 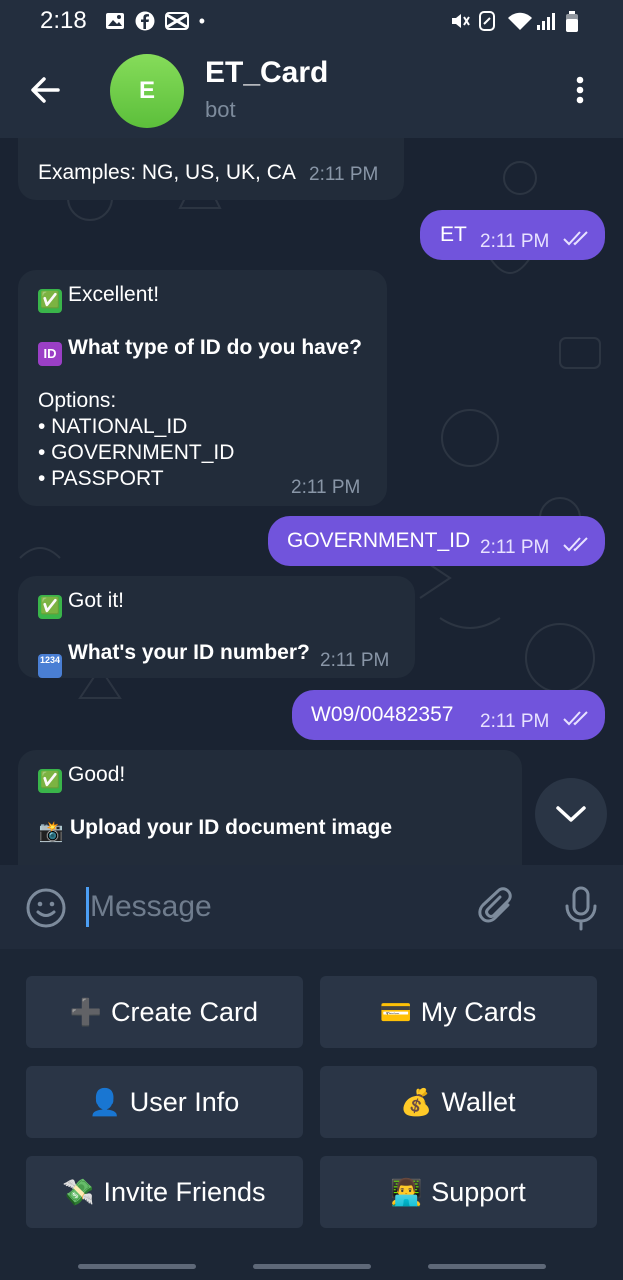 What do you see at coordinates (379, 540) in the screenshot?
I see `message-text: GOVERNMENT_ID` at bounding box center [379, 540].